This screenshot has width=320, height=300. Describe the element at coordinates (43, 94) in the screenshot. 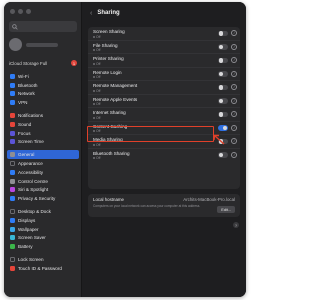

I see `sidebar-item-network: Network` at that location.